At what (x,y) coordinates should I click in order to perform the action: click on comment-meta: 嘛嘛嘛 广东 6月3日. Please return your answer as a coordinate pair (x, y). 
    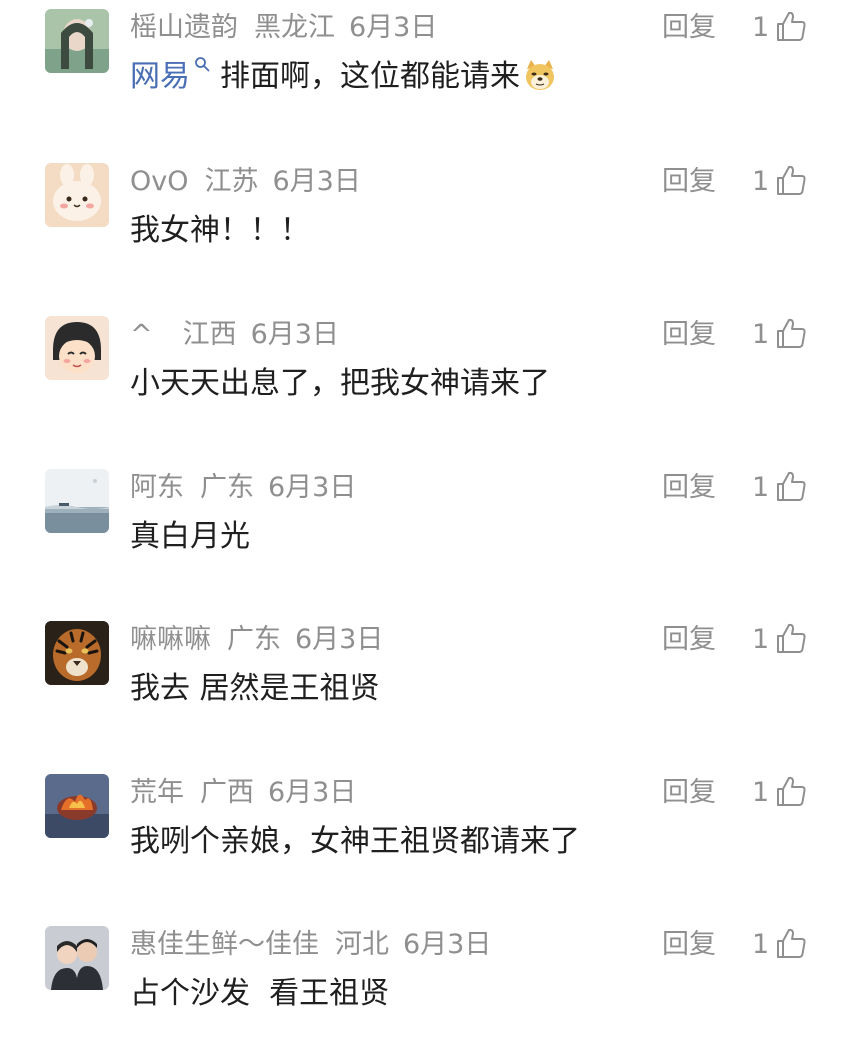
    Looking at the image, I should click on (263, 640).